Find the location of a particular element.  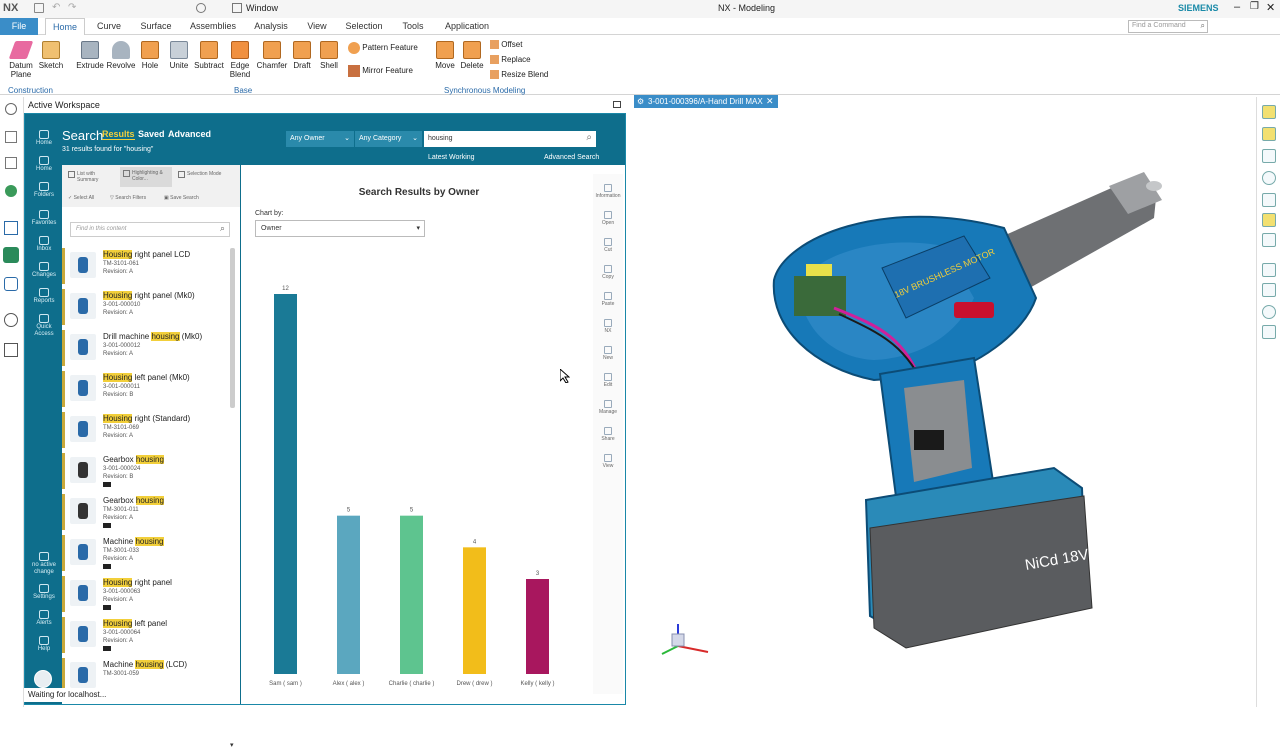

tab-advanced: Advanced is located at coordinates (189, 134).